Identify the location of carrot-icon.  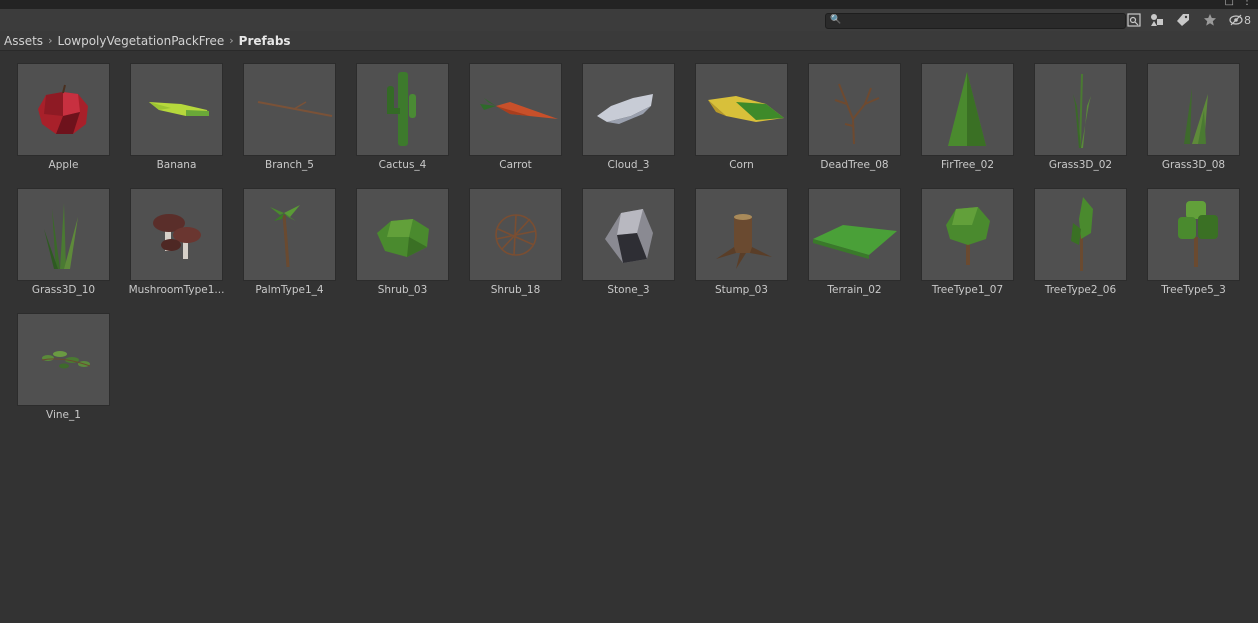
(519, 108).